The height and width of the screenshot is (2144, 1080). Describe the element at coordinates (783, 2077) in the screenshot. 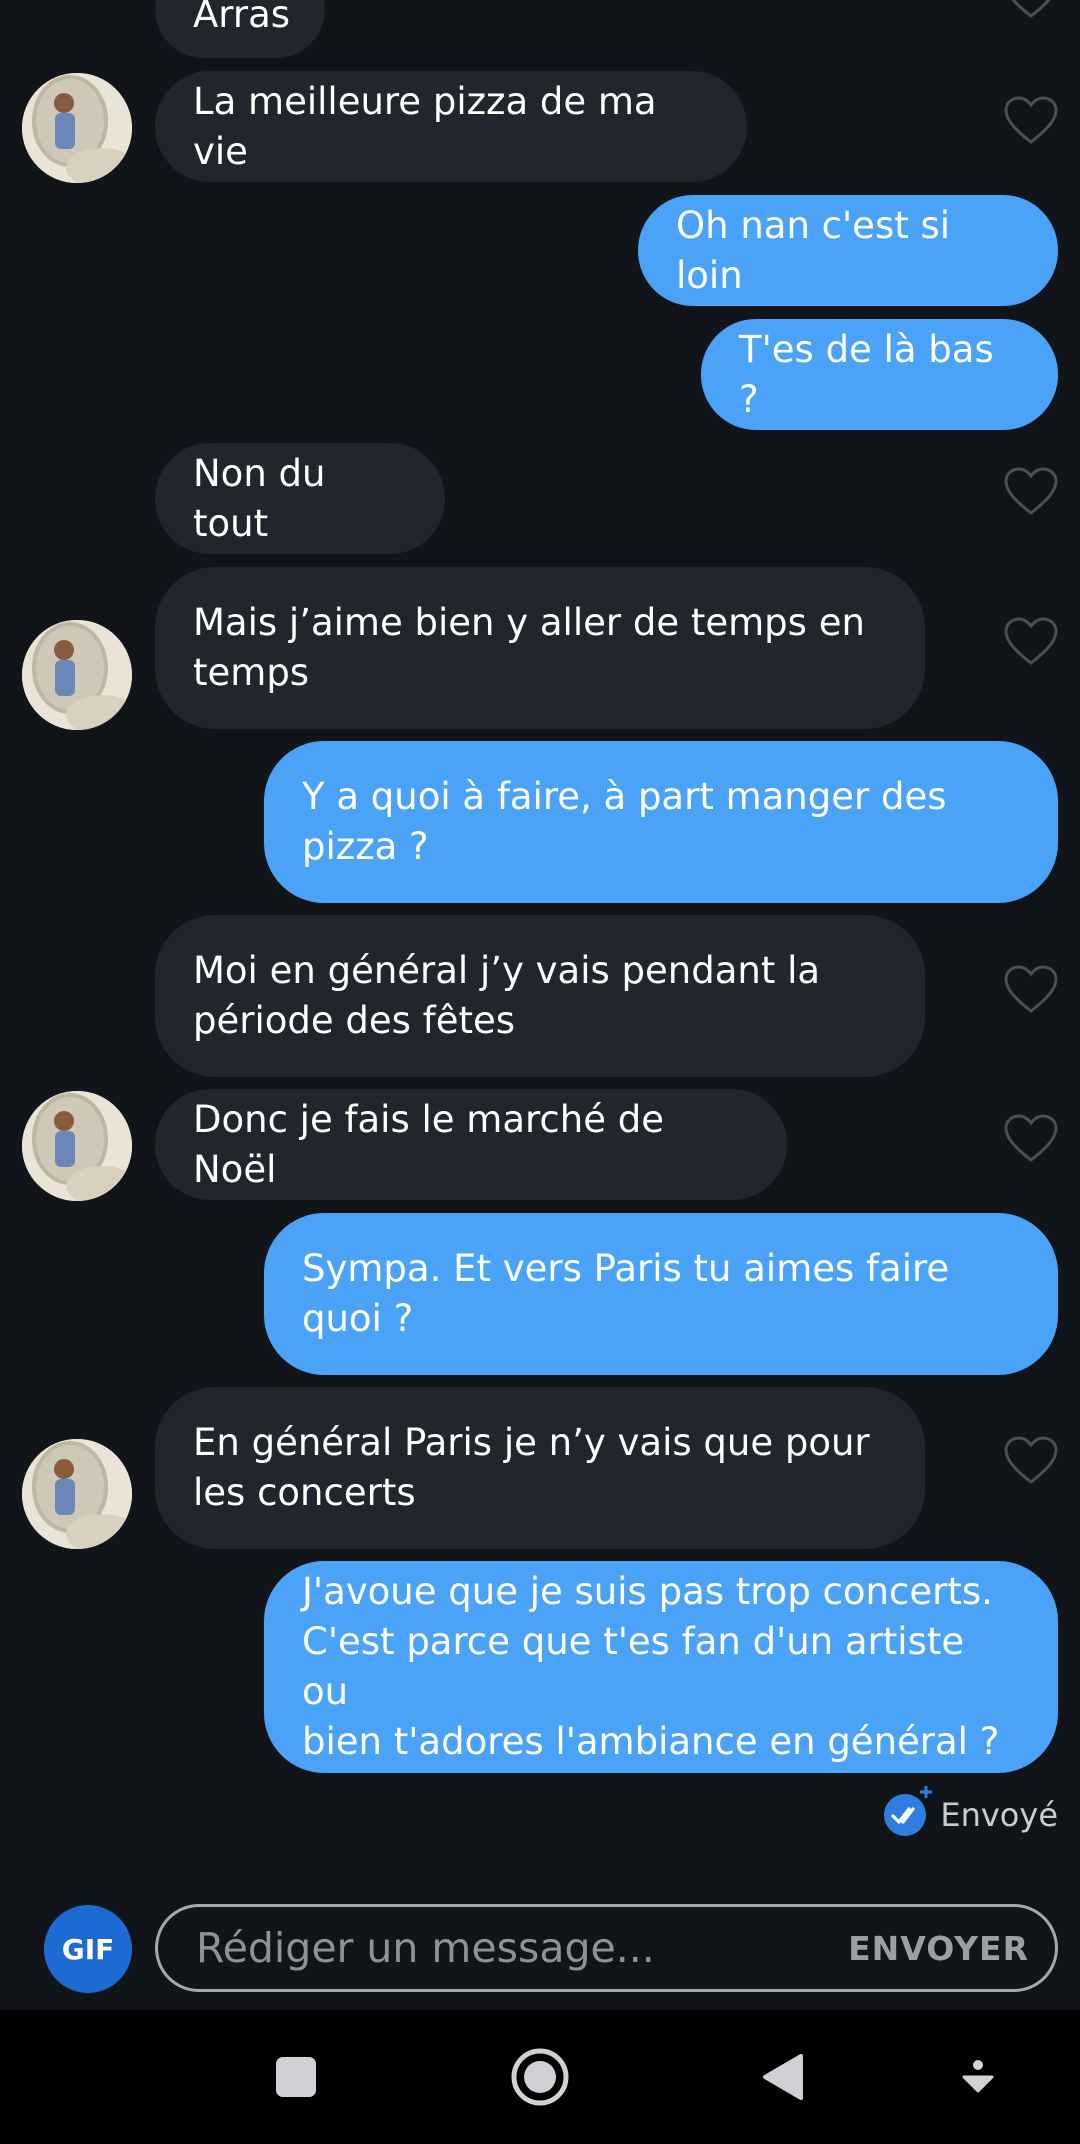

I see `back-triangle-icon` at that location.